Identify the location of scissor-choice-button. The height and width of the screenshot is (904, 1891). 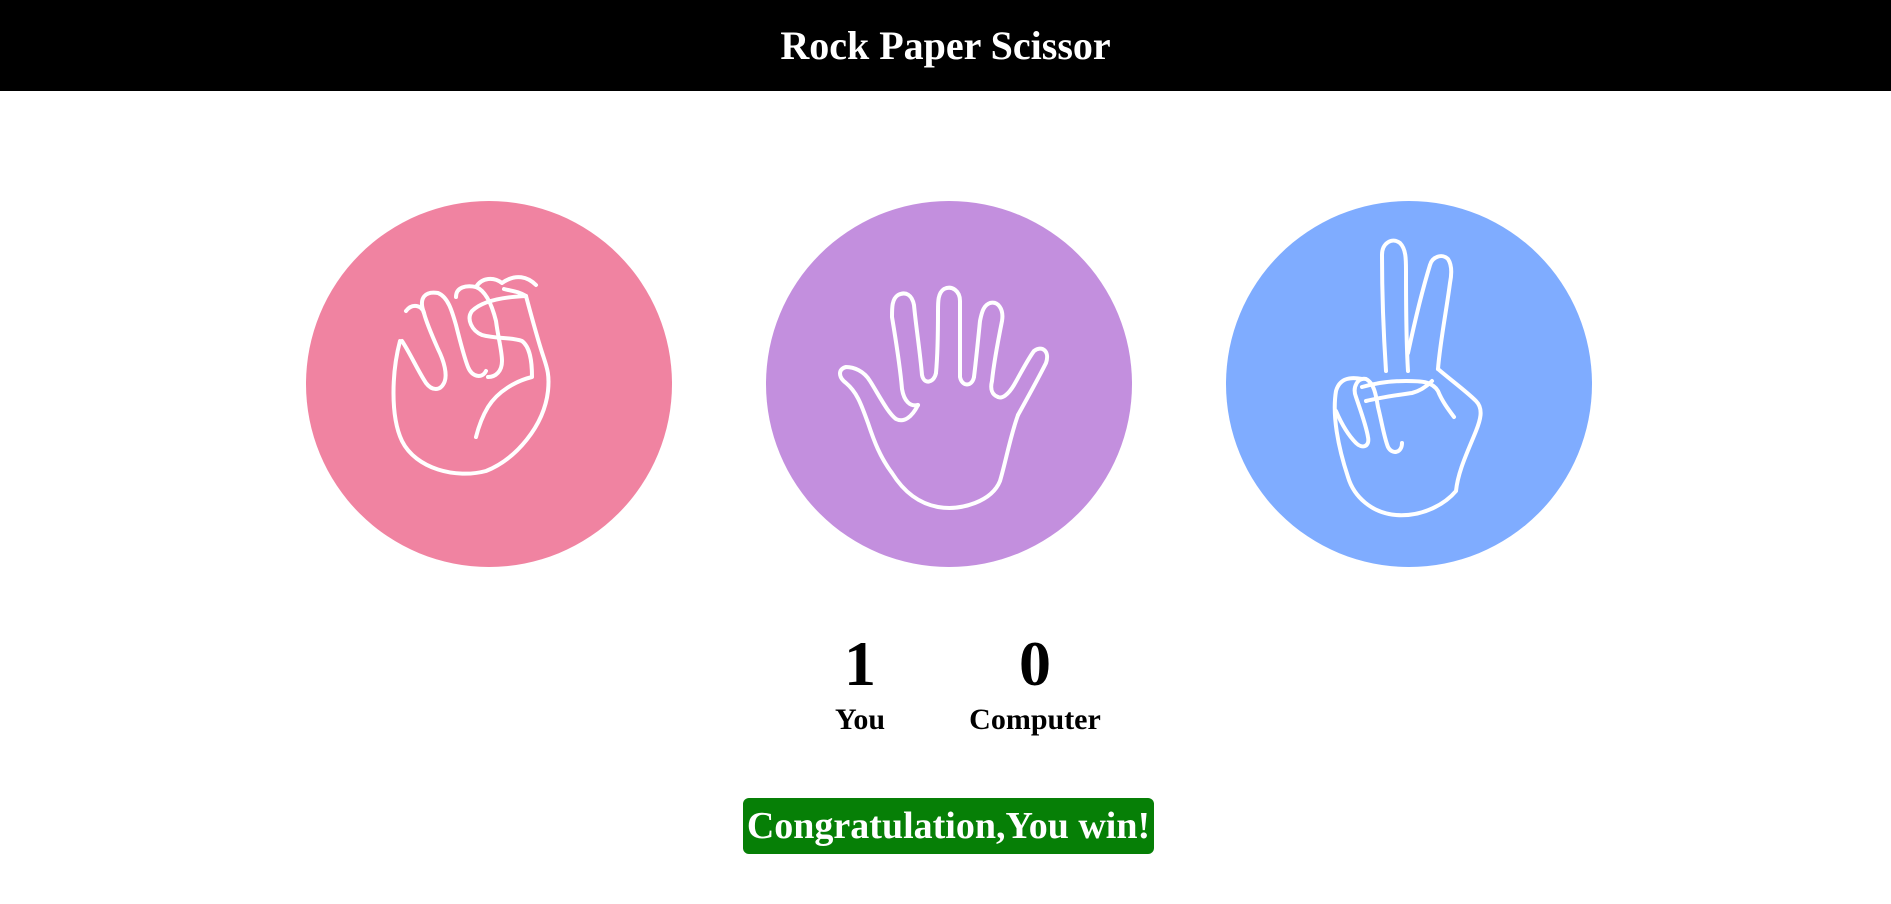
(1409, 384).